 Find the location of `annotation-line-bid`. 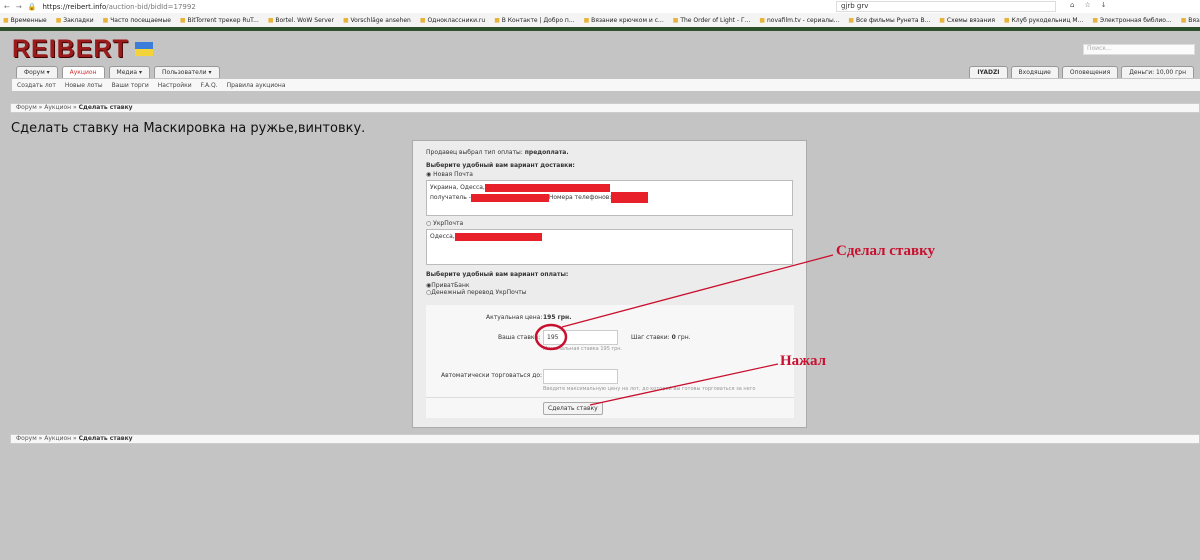

annotation-line-bid is located at coordinates (697, 291).